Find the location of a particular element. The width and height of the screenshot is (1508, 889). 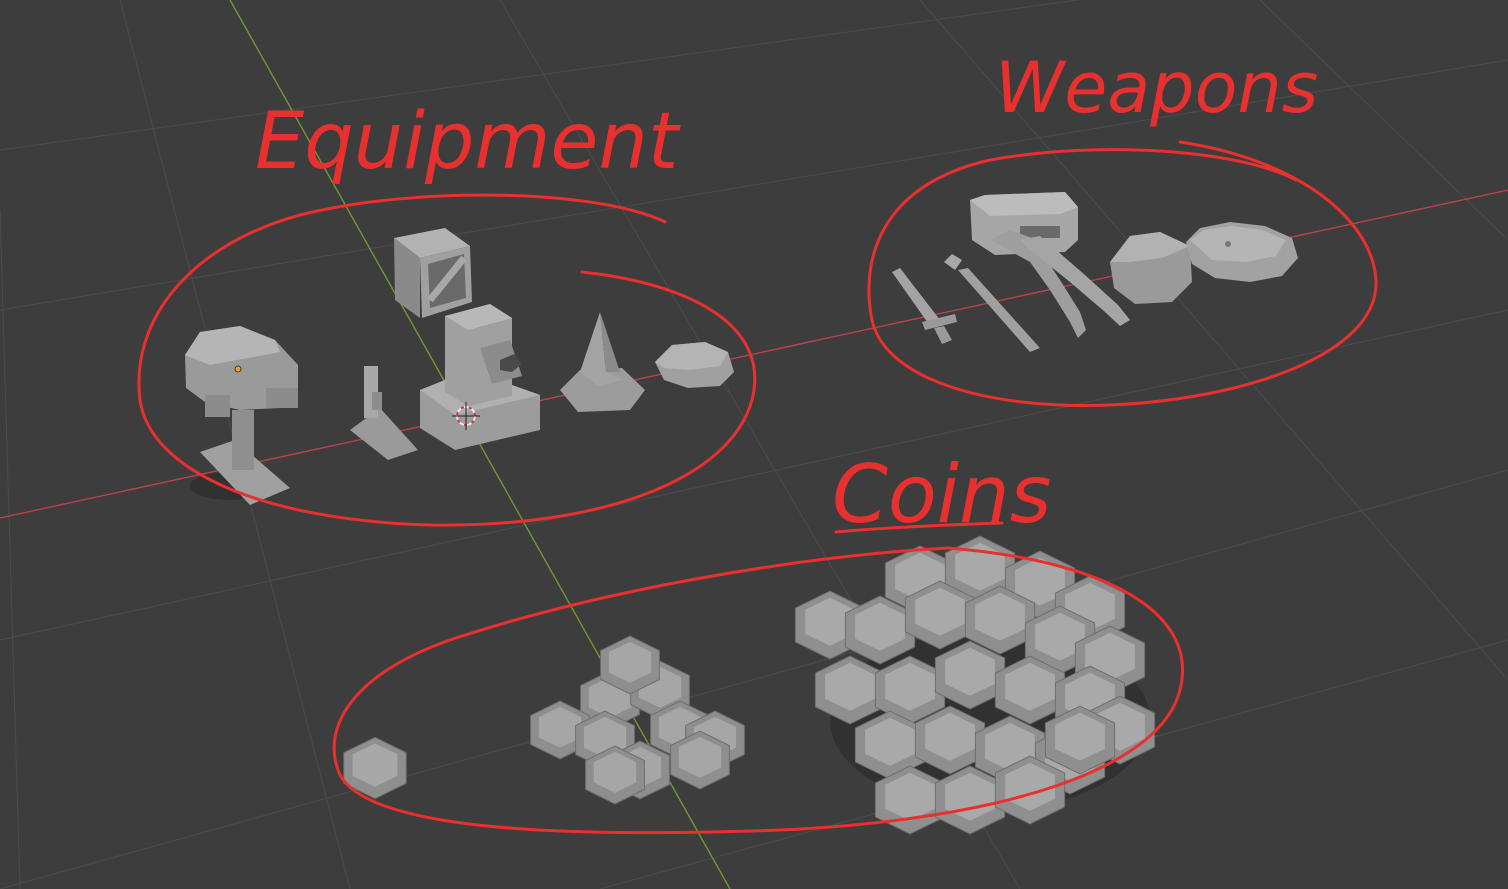

equipment-objects is located at coordinates (459, 366).